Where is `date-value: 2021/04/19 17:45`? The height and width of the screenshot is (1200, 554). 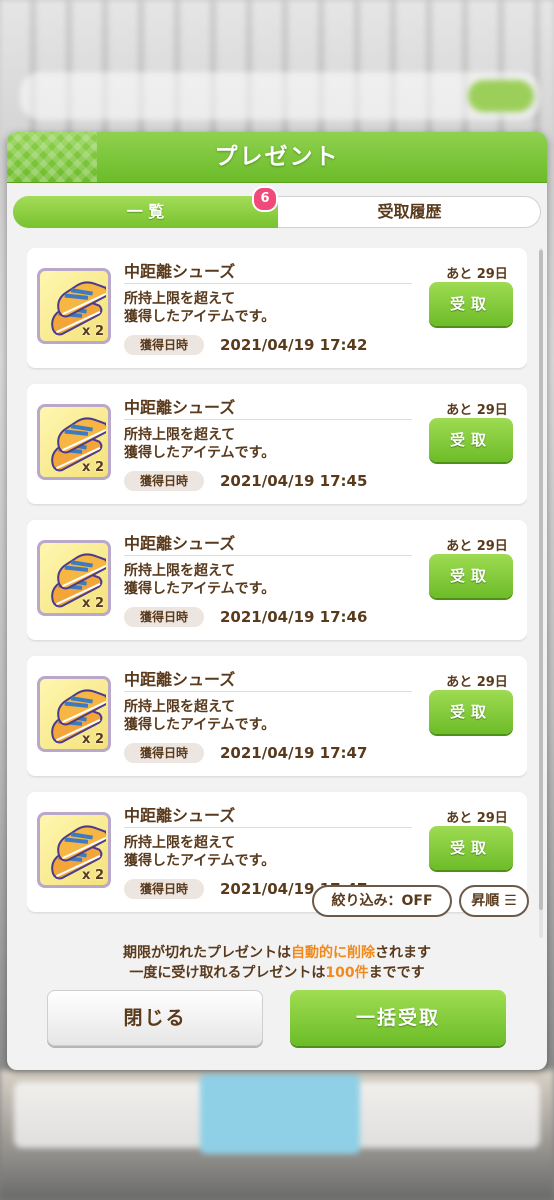
date-value: 2021/04/19 17:45 is located at coordinates (294, 481).